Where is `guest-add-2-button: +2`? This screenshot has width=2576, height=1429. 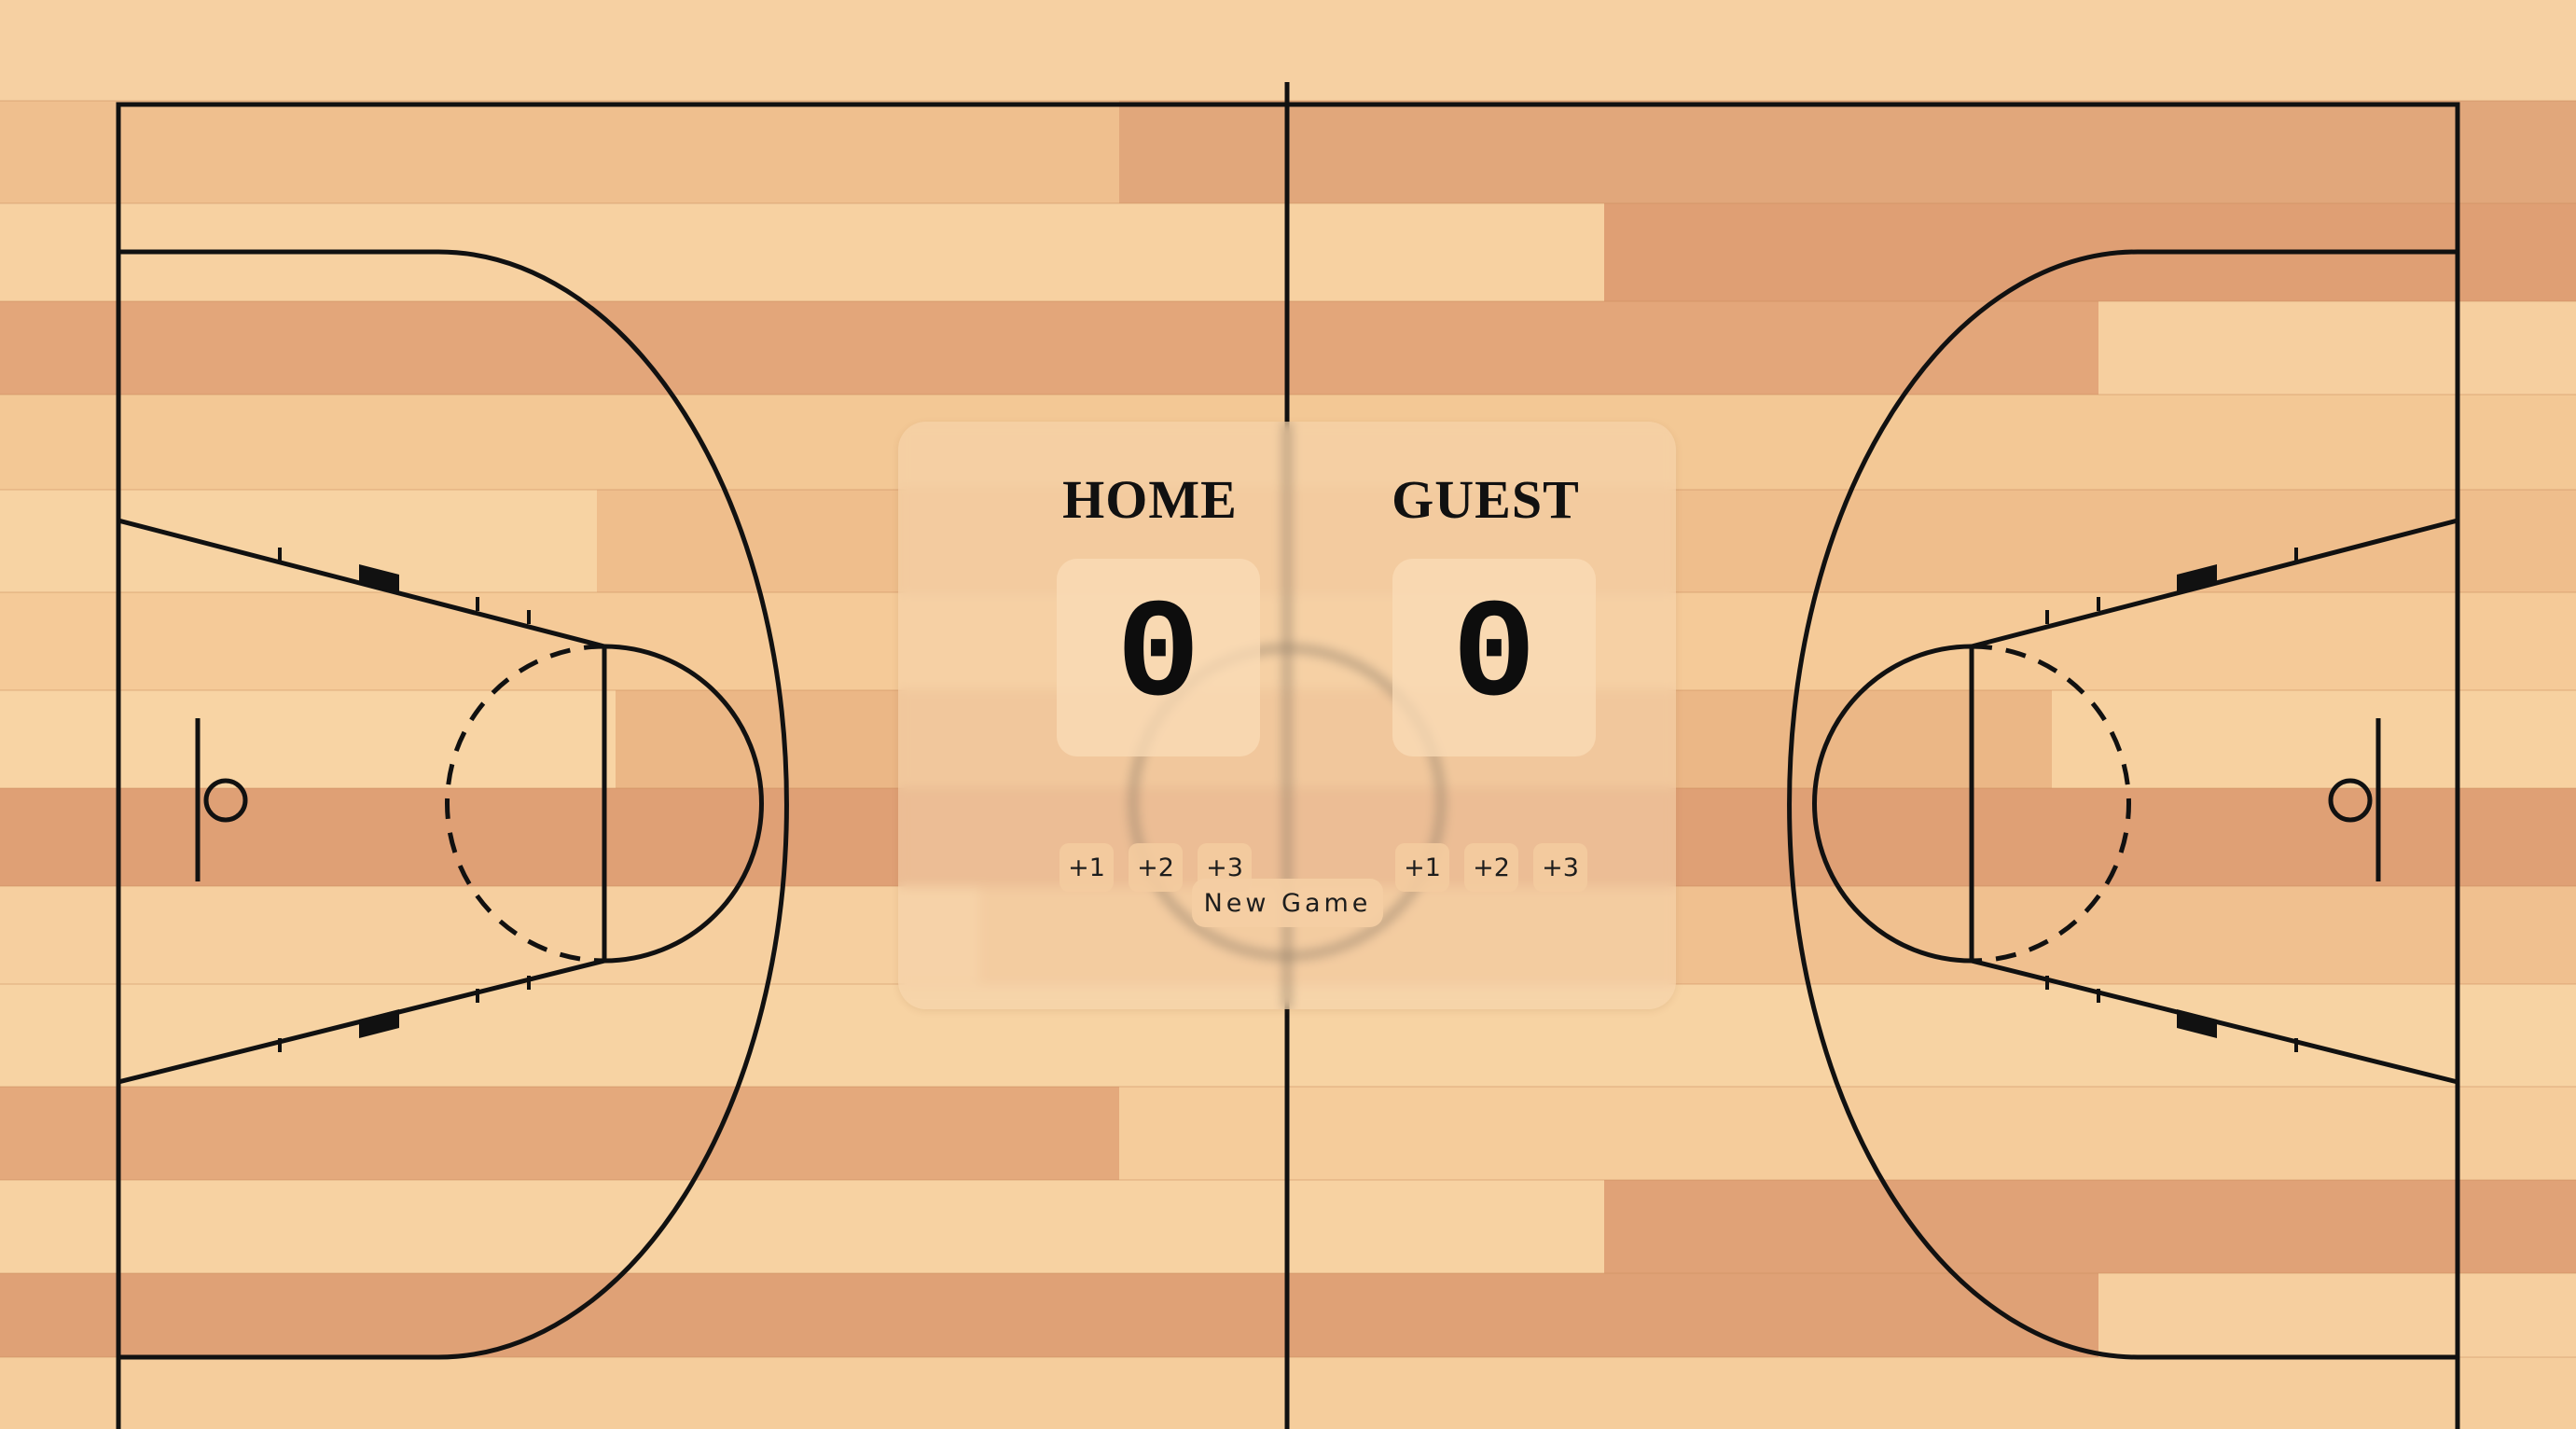 guest-add-2-button: +2 is located at coordinates (1491, 867).